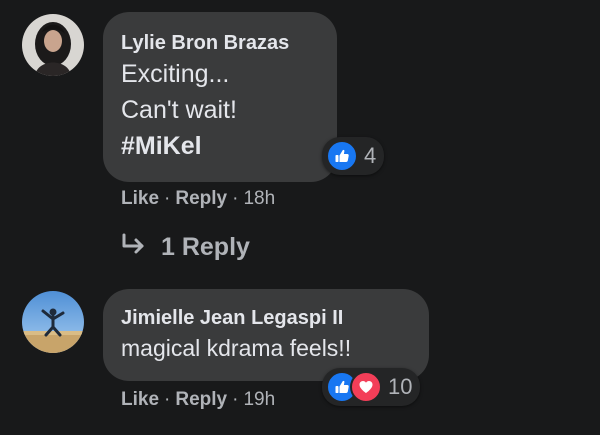 The image size is (600, 435). Describe the element at coordinates (236, 348) in the screenshot. I see `comment-text-line: magical kdrama feels!!` at that location.